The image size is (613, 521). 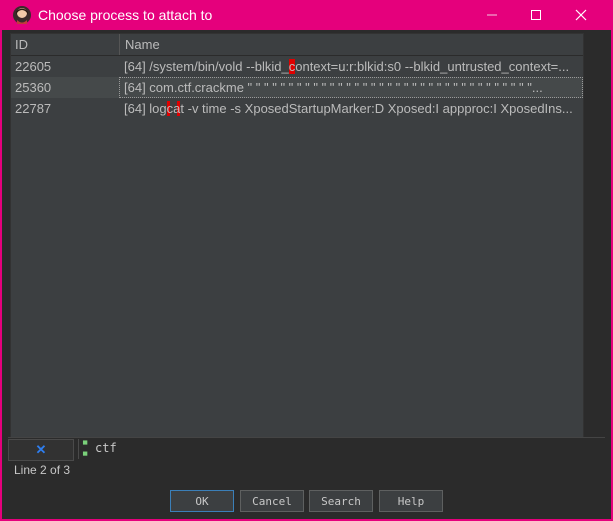 What do you see at coordinates (173, 108) in the screenshot?
I see `match-highlight: ca` at bounding box center [173, 108].